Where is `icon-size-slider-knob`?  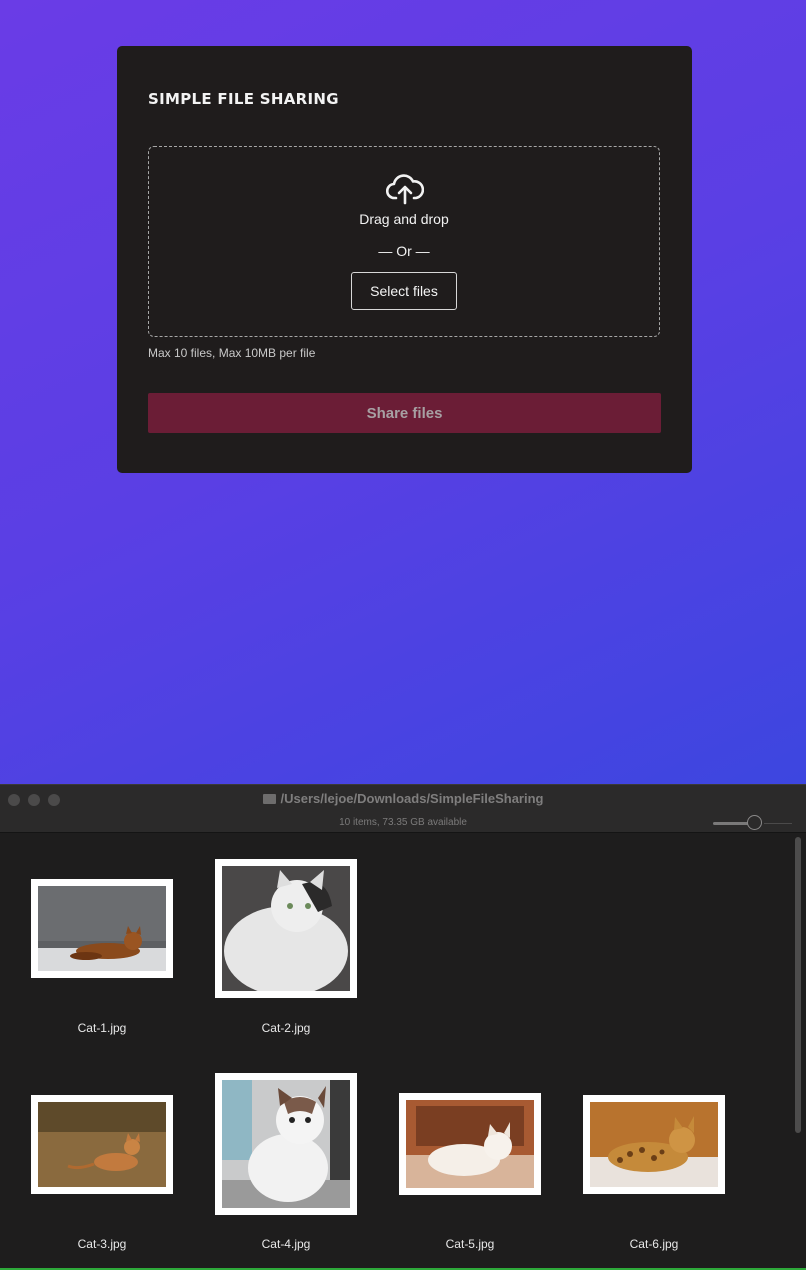 icon-size-slider-knob is located at coordinates (754, 822).